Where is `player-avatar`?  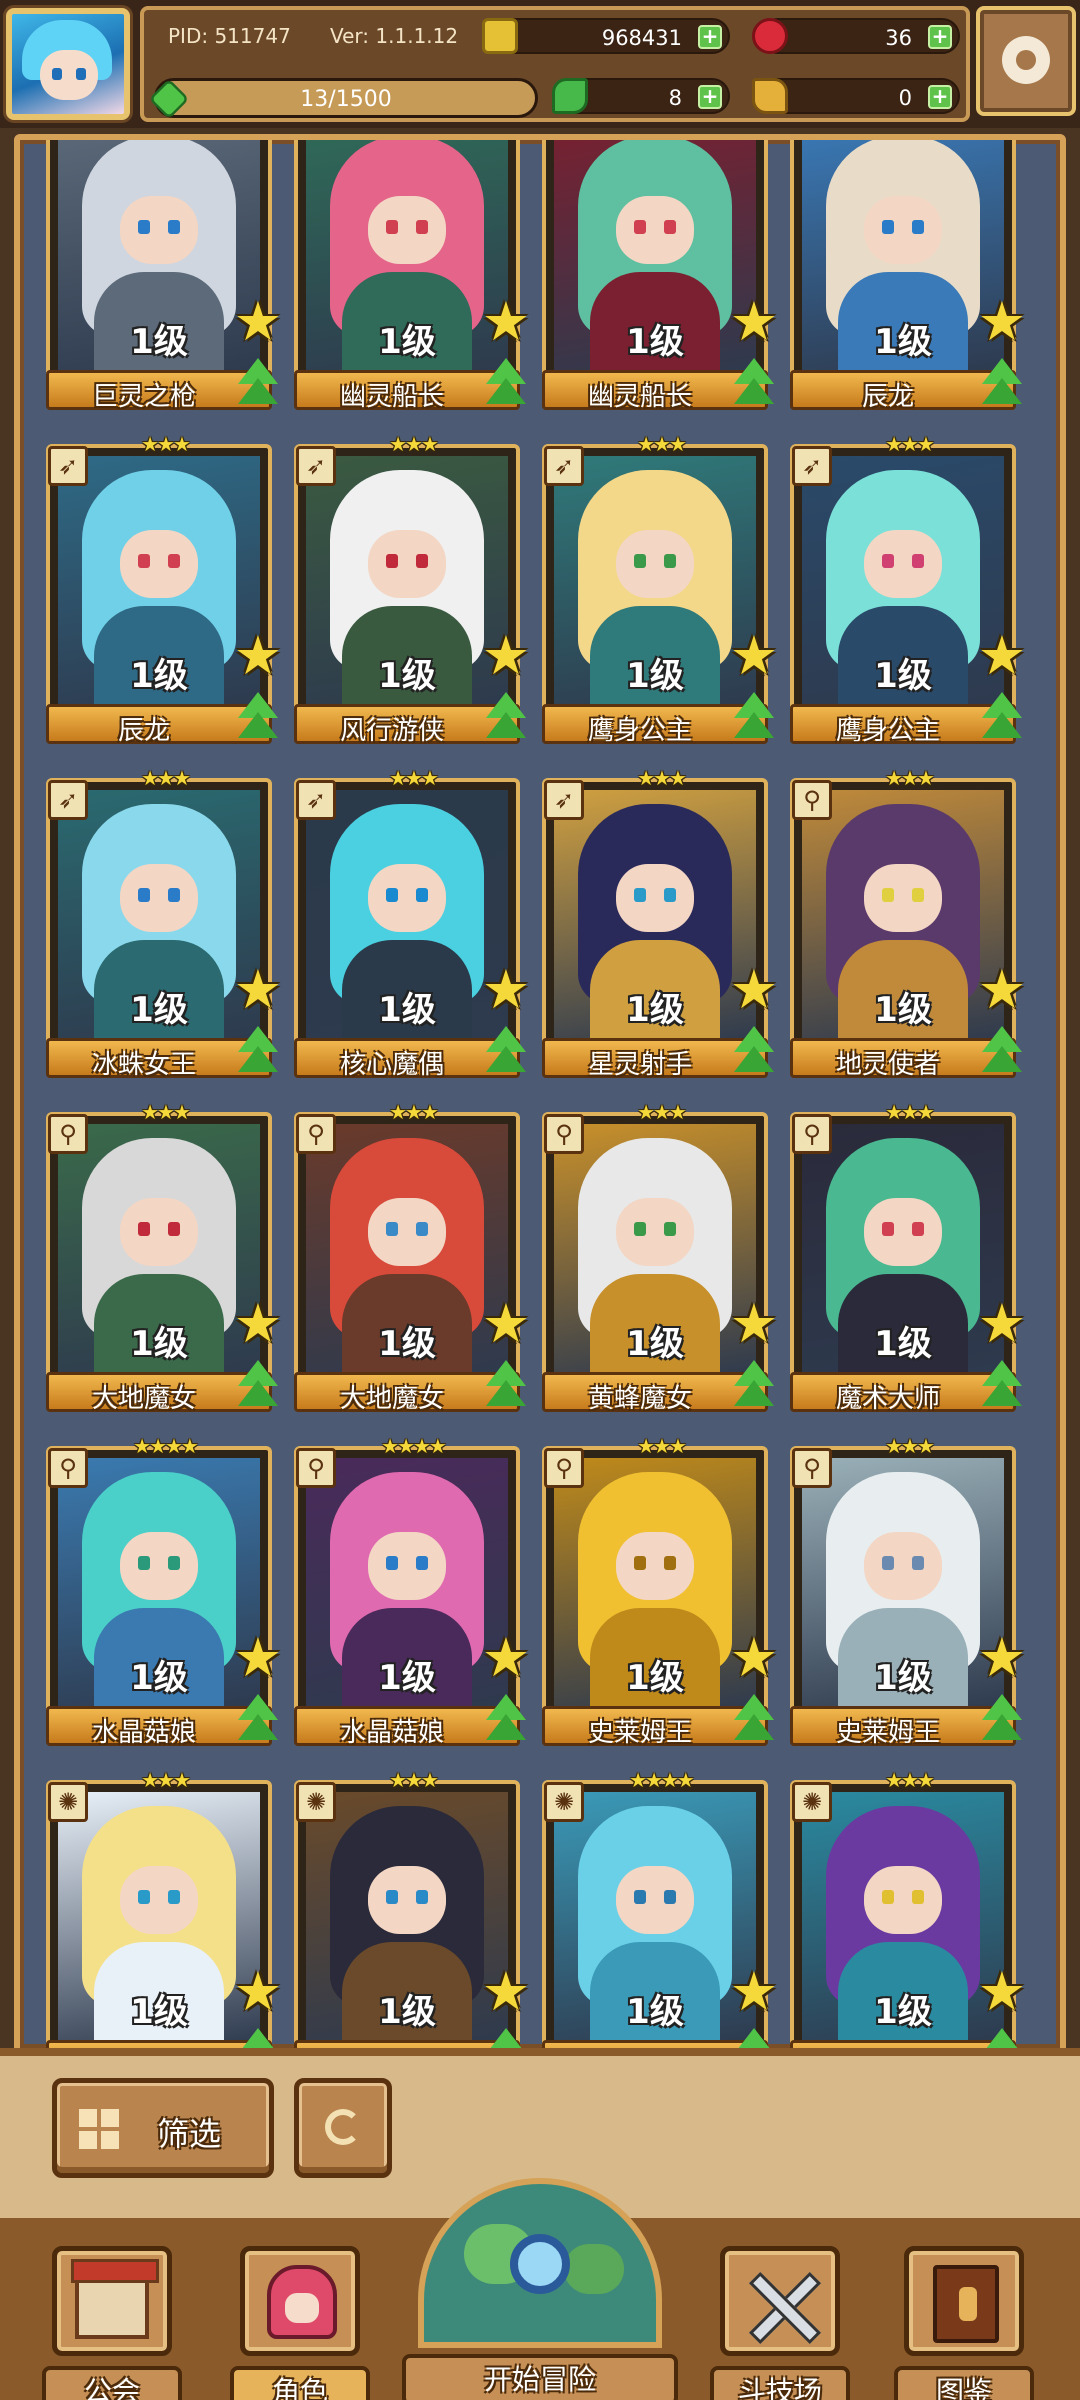
player-avatar is located at coordinates (68, 64).